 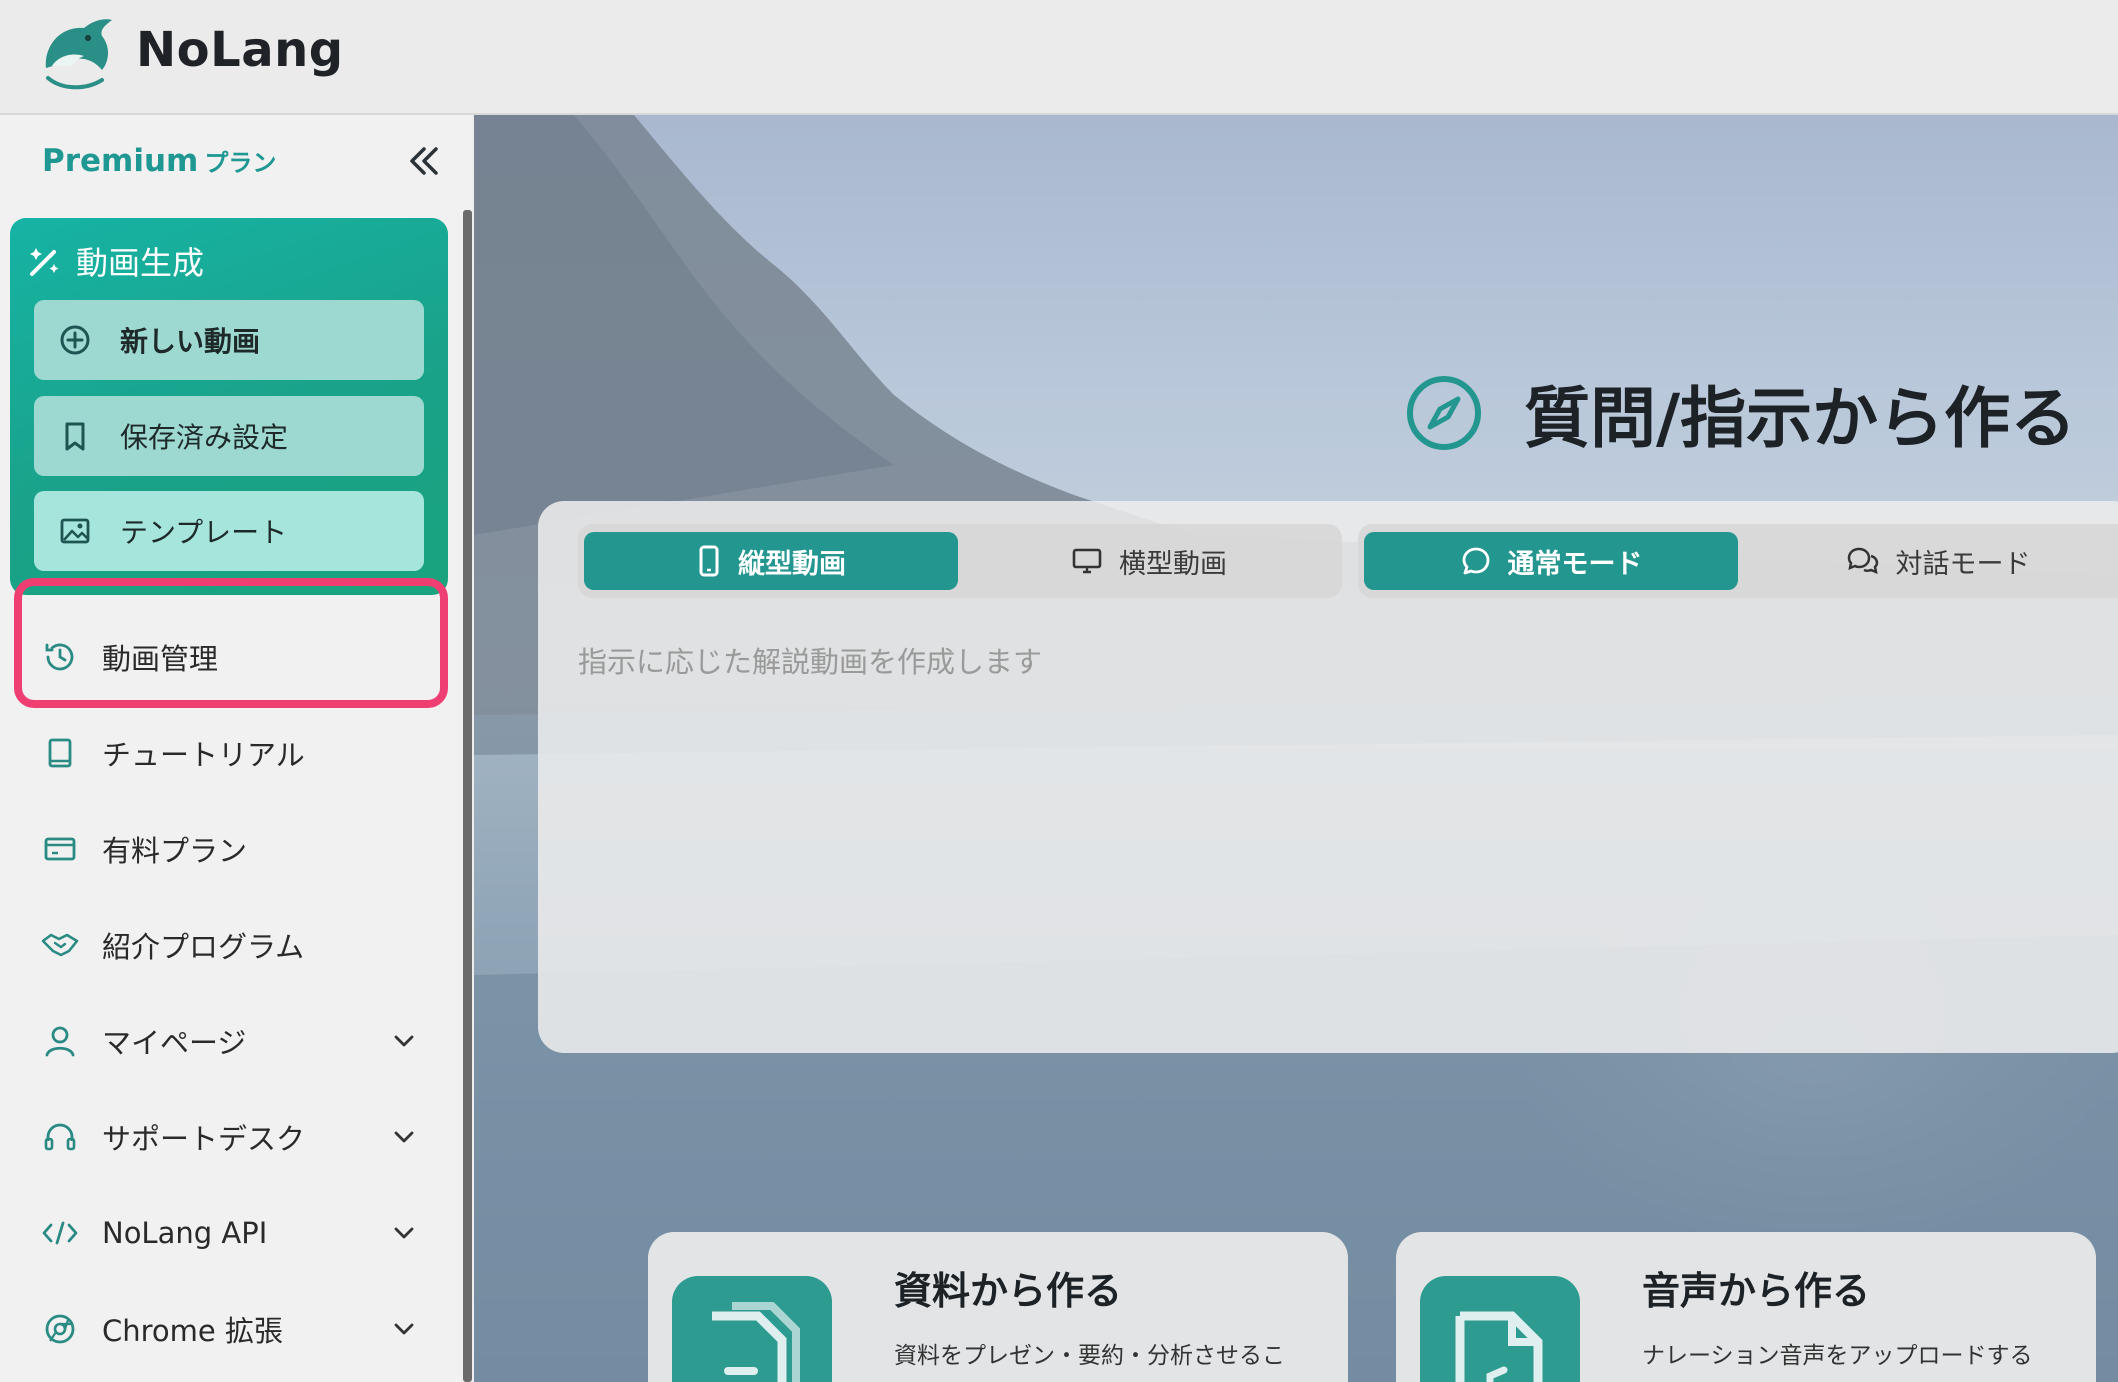 I want to click on user-icon, so click(x=60, y=1041).